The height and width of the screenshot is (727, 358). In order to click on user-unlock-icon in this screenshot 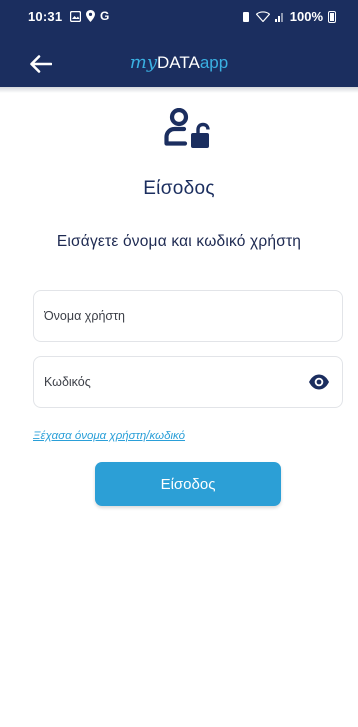, I will do `click(187, 128)`.